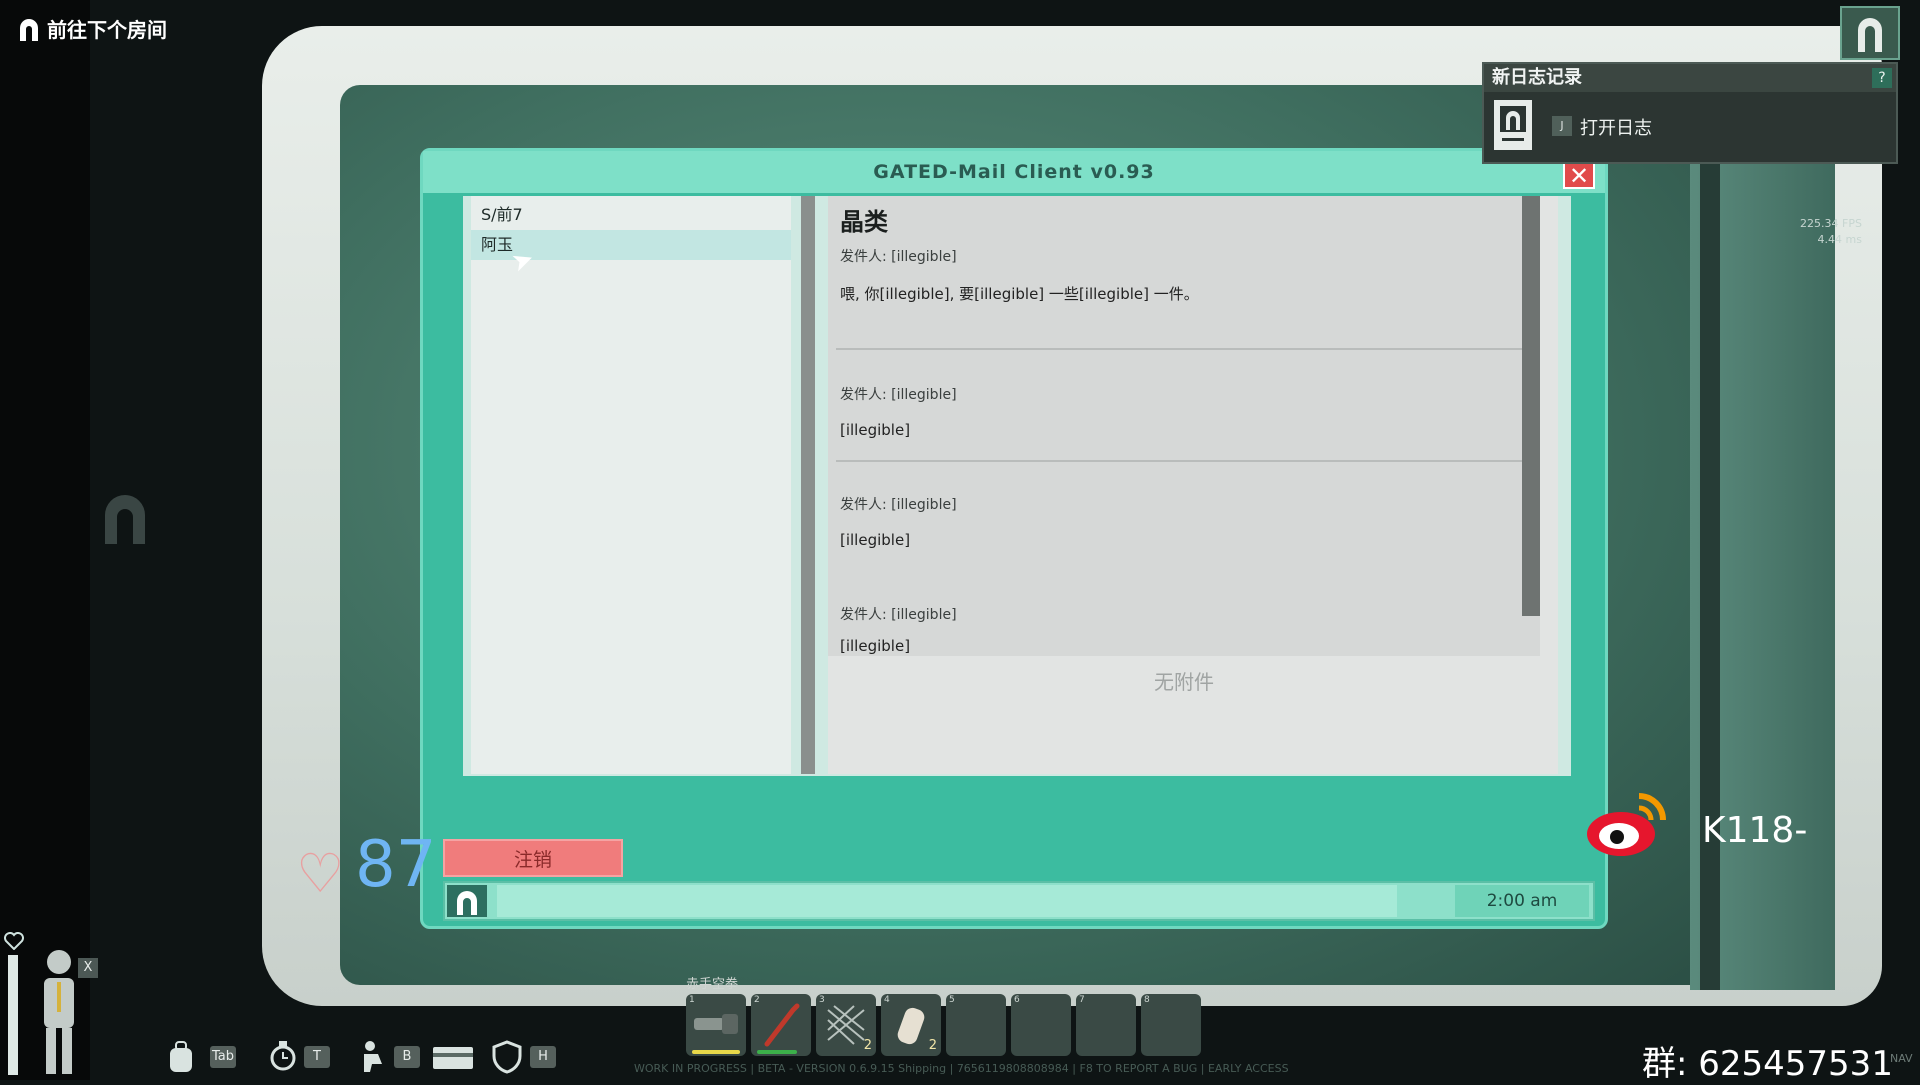 The width and height of the screenshot is (1920, 1085). I want to click on key-hint-t: T, so click(317, 1057).